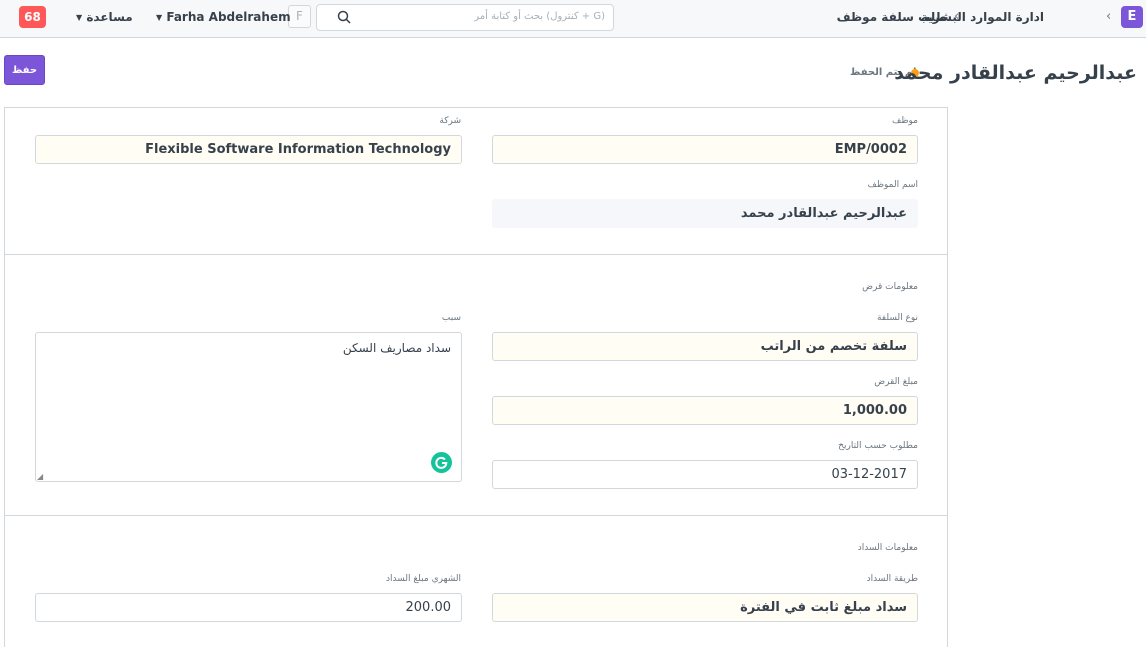 Image resolution: width=1146 pixels, height=647 pixels. I want to click on monthly-repayment-field: 200.00, so click(248, 607).